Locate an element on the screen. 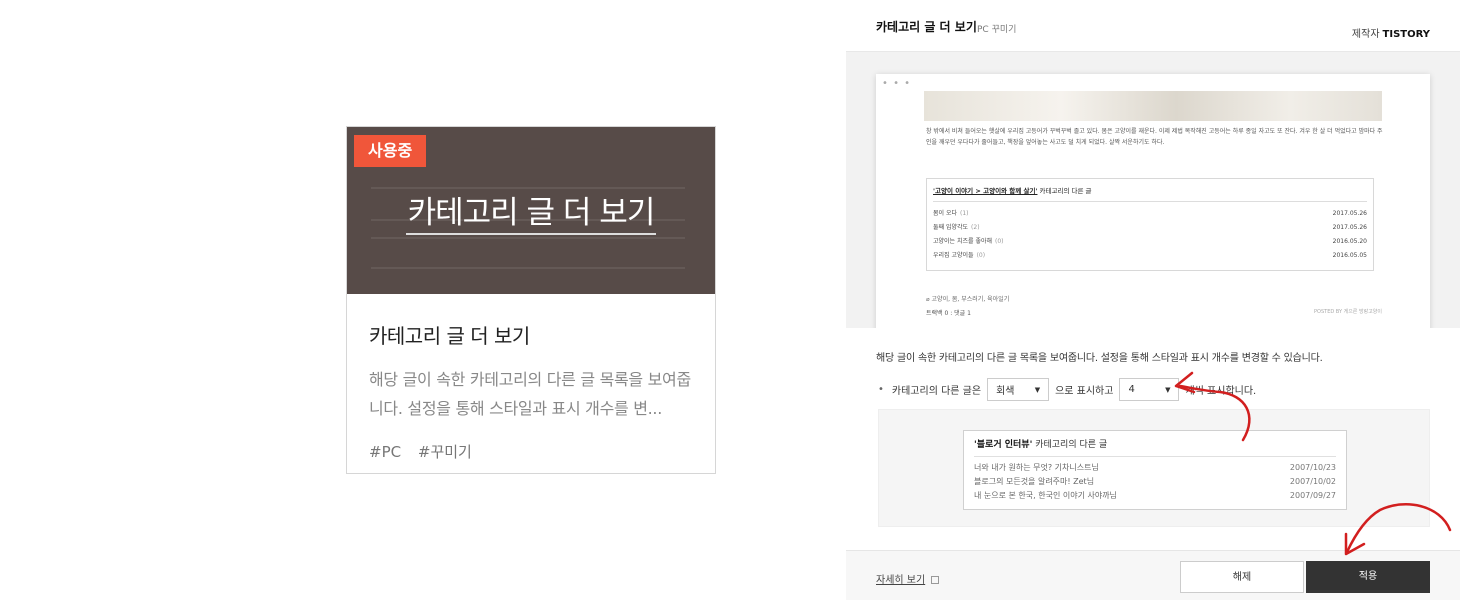 Image resolution: width=1460 pixels, height=600 pixels. related-row: 봄이 오다 (1) 2017.05.26 is located at coordinates (1150, 214).